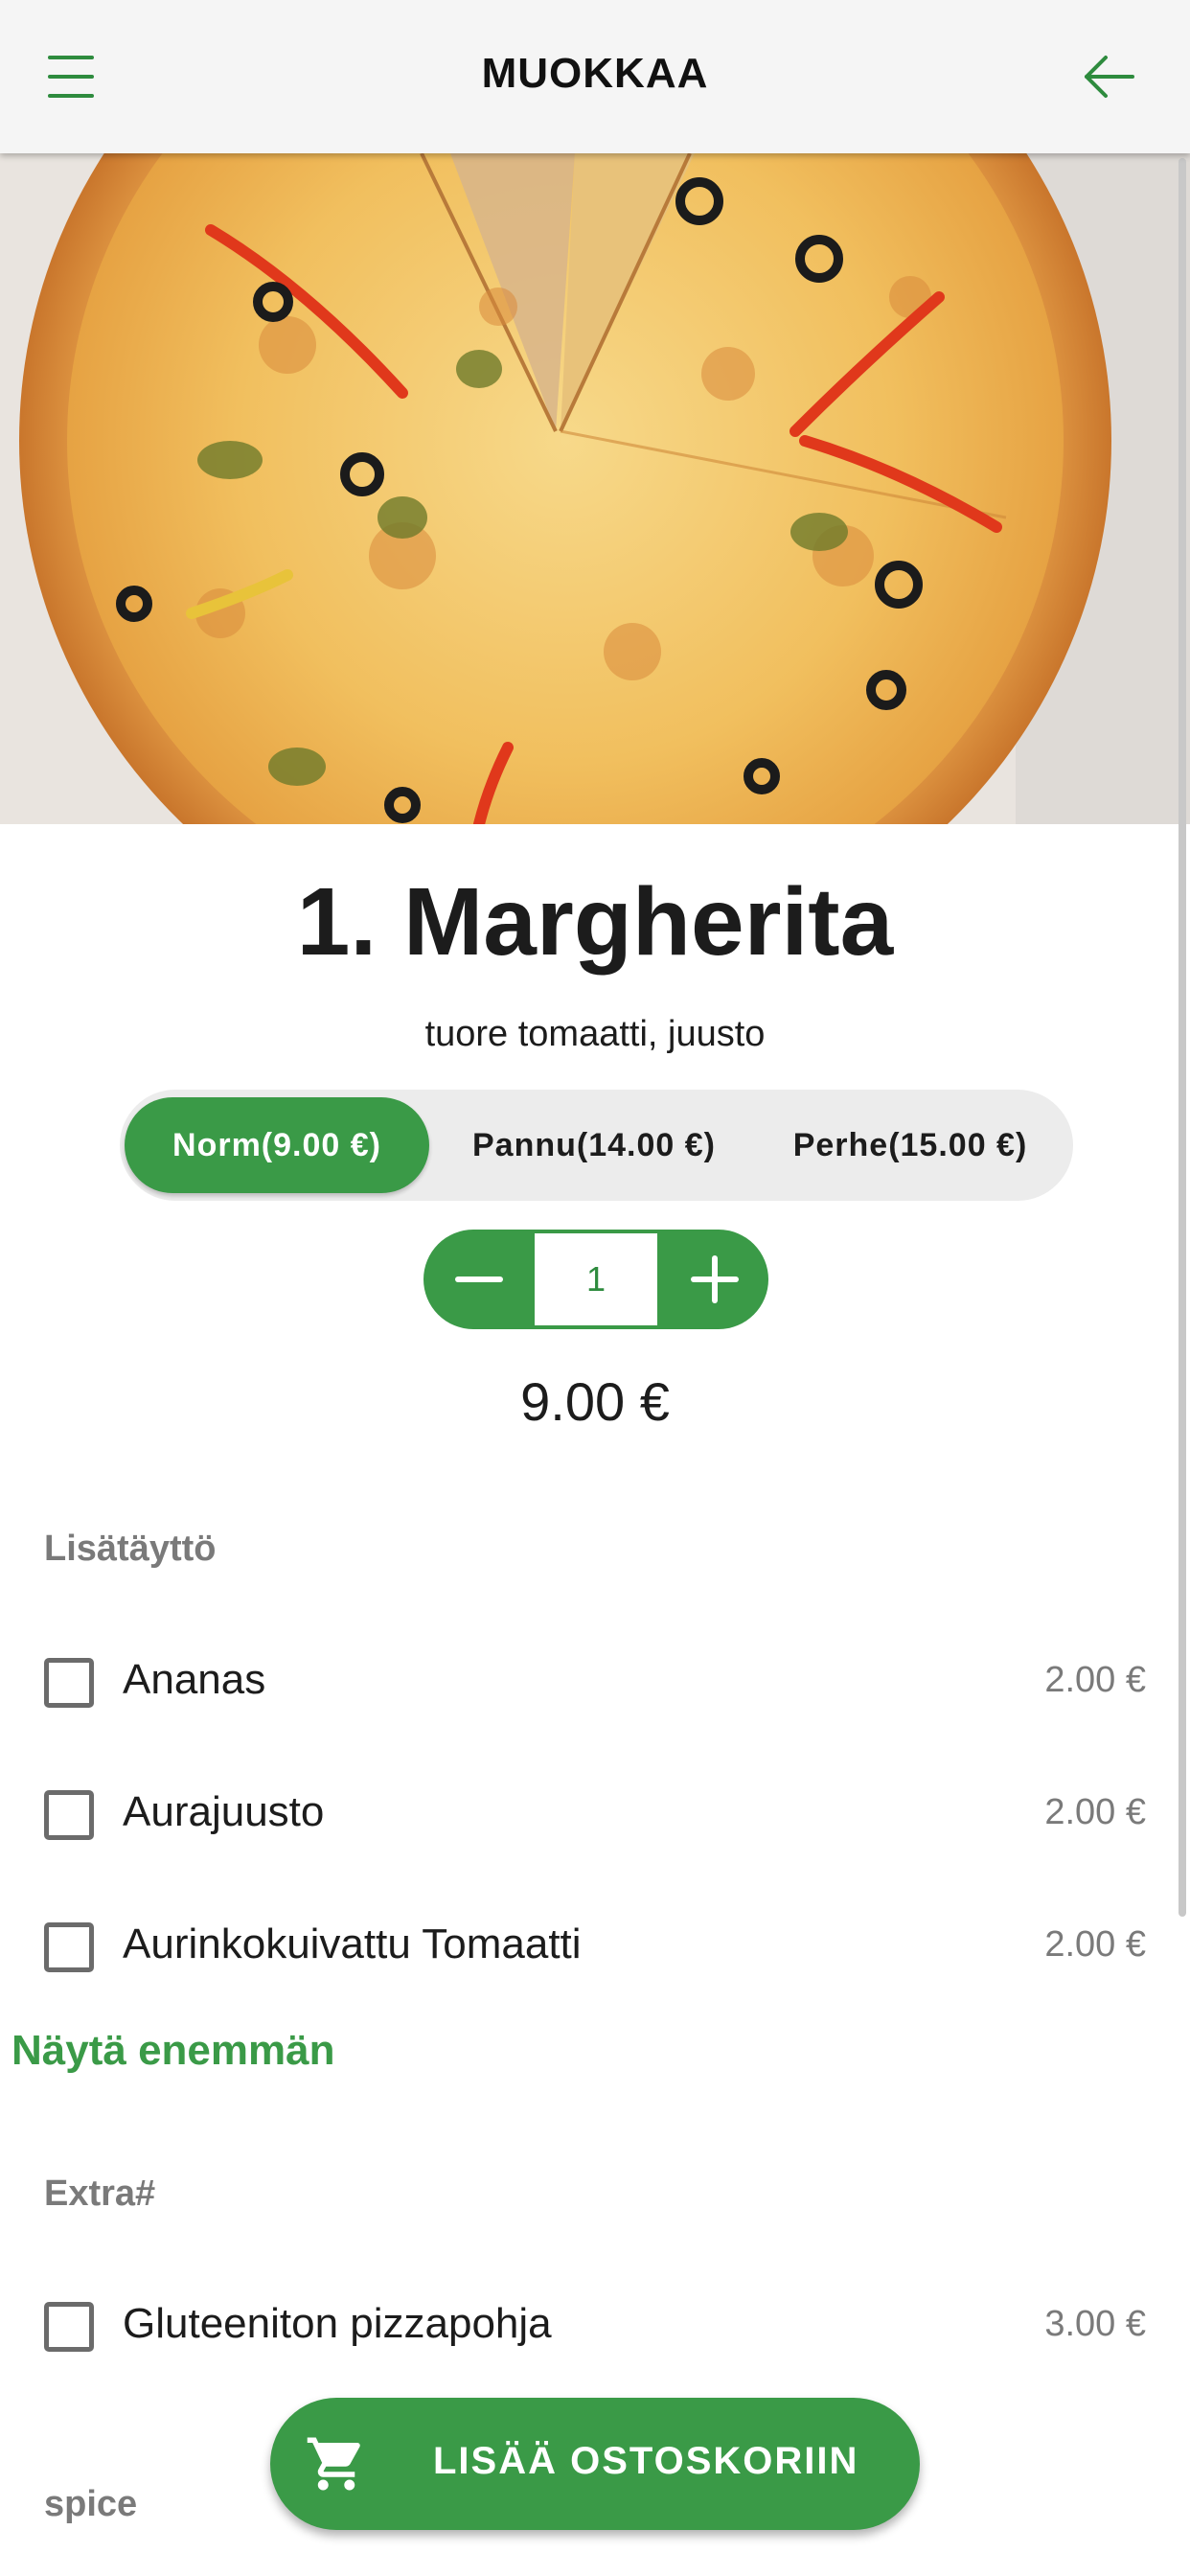  What do you see at coordinates (1095, 2324) in the screenshot?
I see `option-price: 3.00 €` at bounding box center [1095, 2324].